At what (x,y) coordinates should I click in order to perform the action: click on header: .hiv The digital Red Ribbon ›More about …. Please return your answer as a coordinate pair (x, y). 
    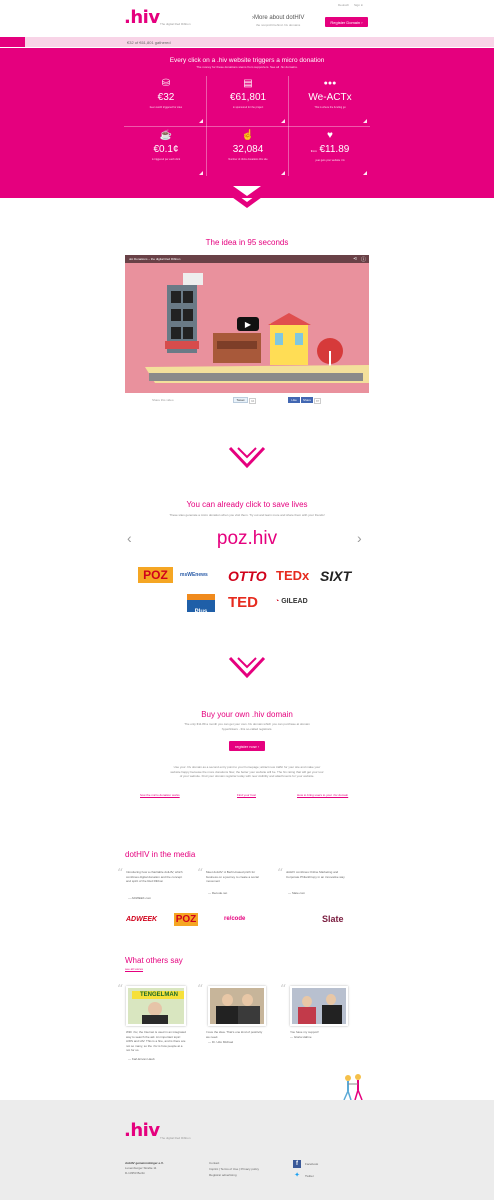
    Looking at the image, I should click on (247, 18).